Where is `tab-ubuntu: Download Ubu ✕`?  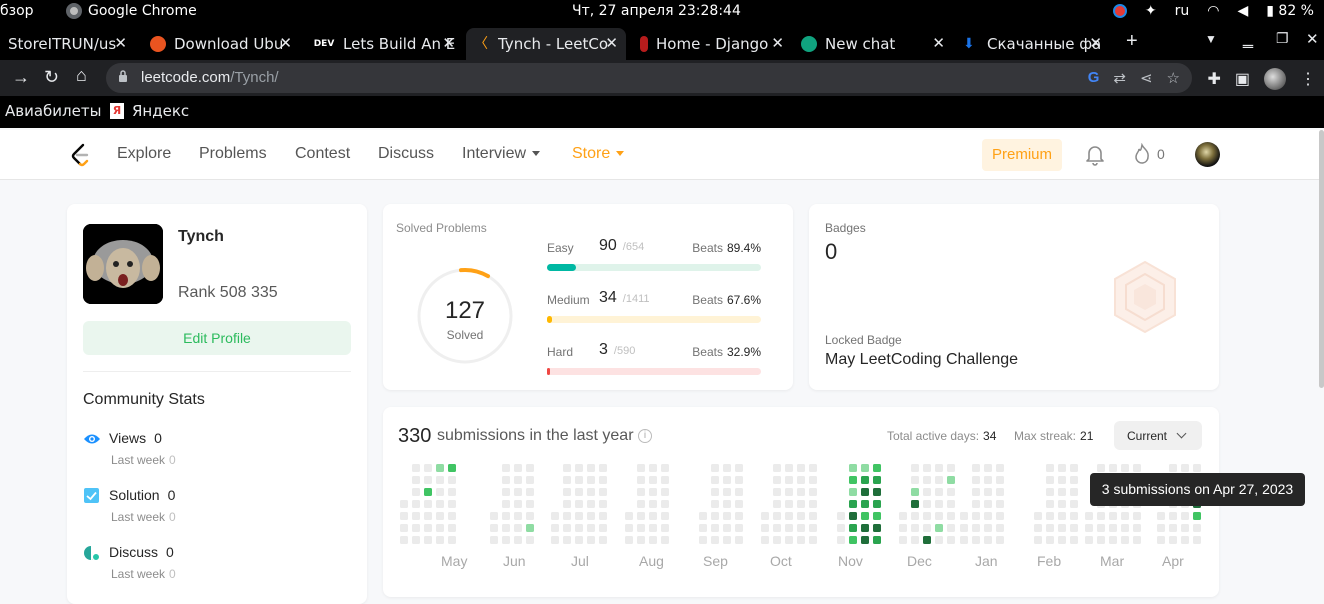 tab-ubuntu: Download Ubu ✕ is located at coordinates (221, 44).